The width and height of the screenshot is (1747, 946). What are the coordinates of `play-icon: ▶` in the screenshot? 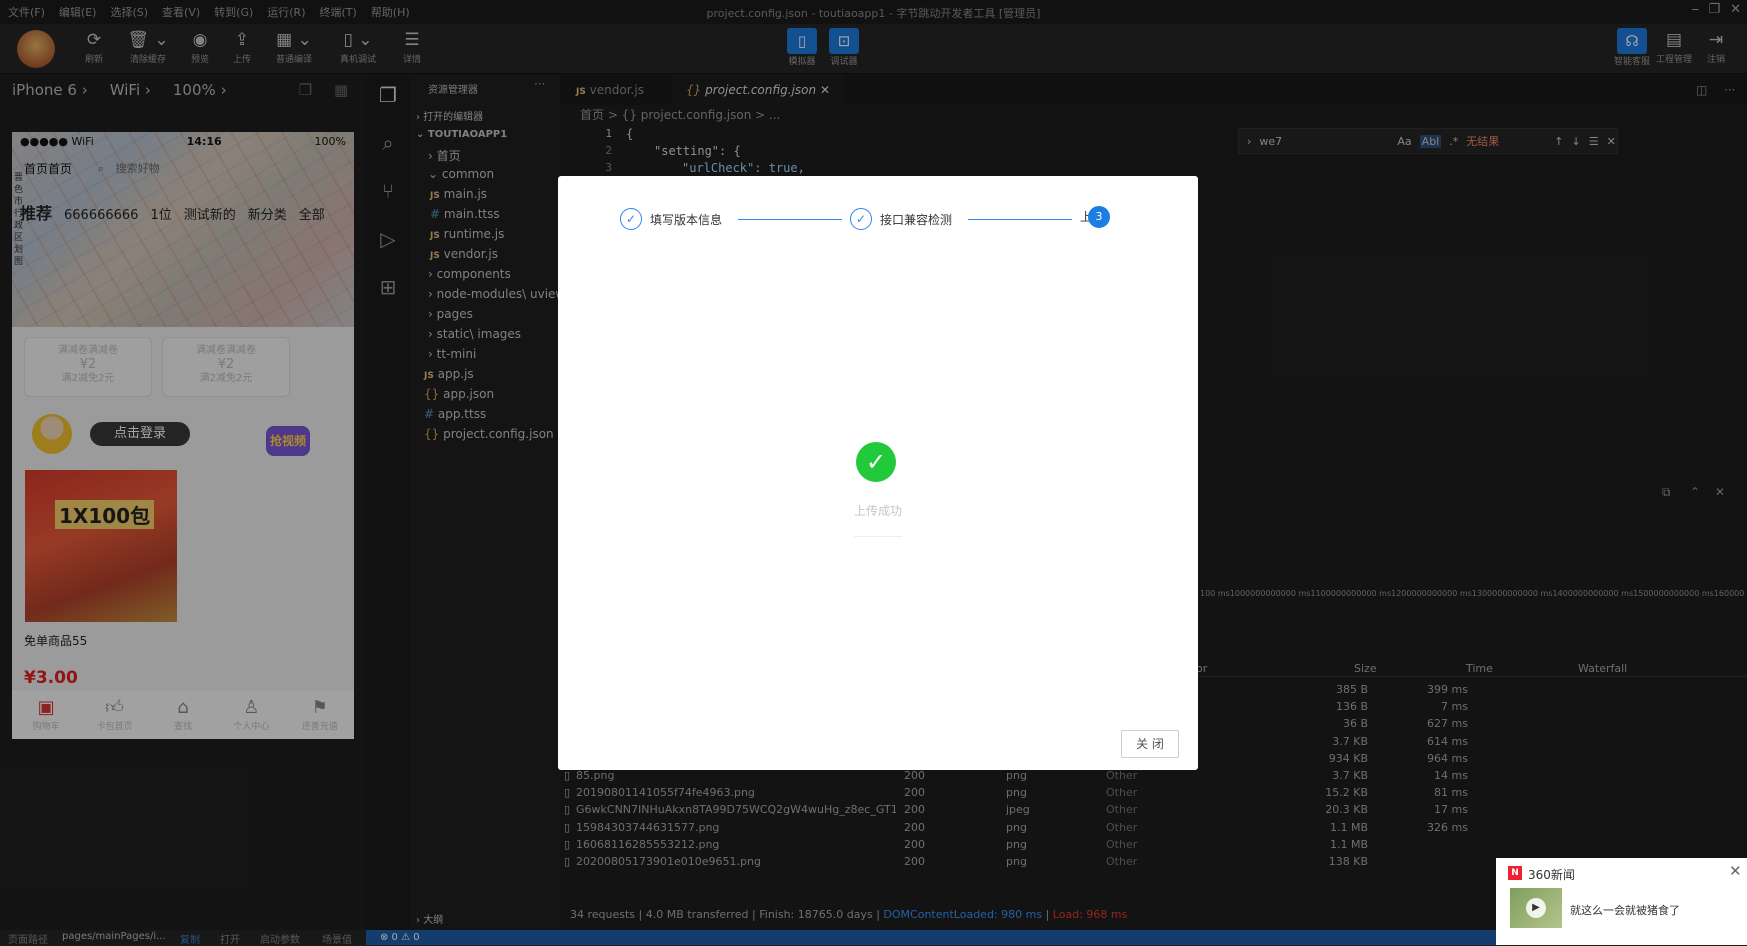 It's located at (1536, 908).